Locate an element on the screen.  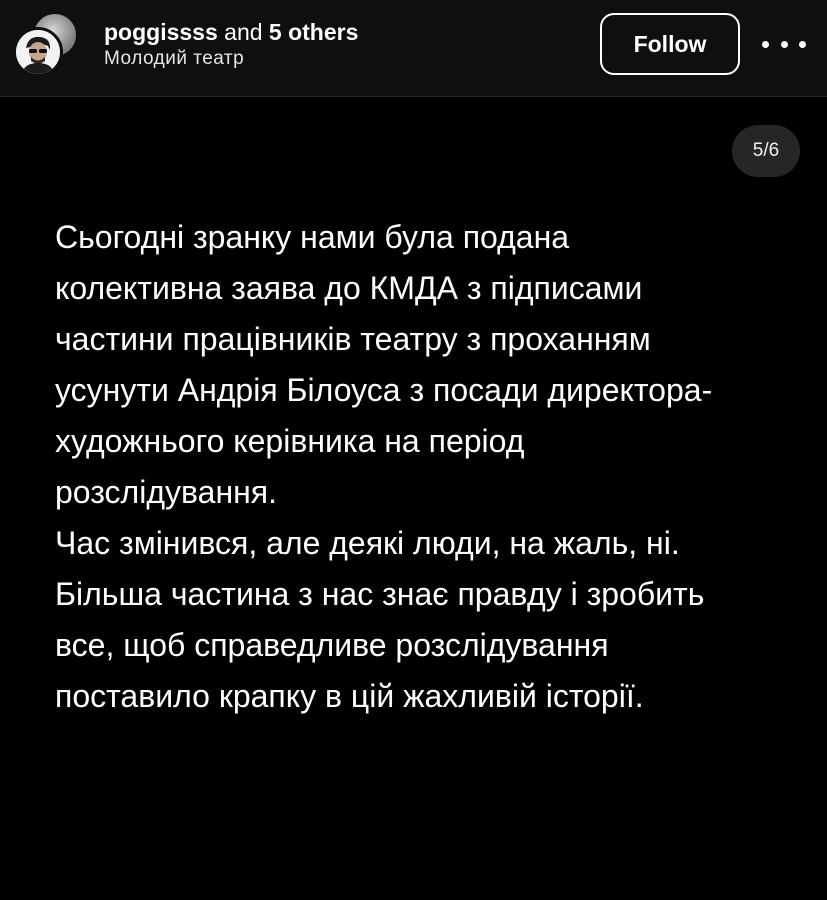
avatar is located at coordinates (38, 52).